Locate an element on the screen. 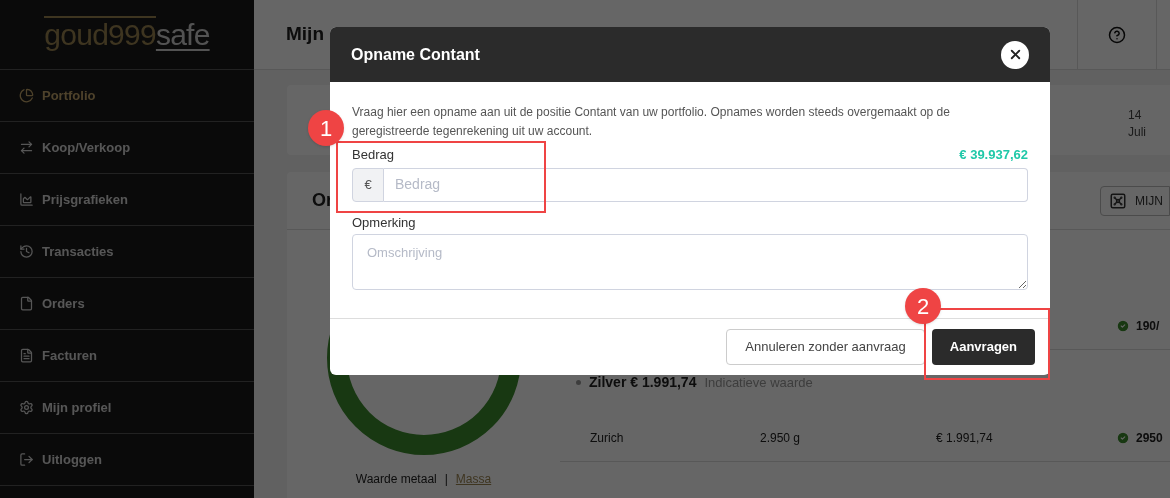  sidebar-item: Portfolio is located at coordinates (127, 96).